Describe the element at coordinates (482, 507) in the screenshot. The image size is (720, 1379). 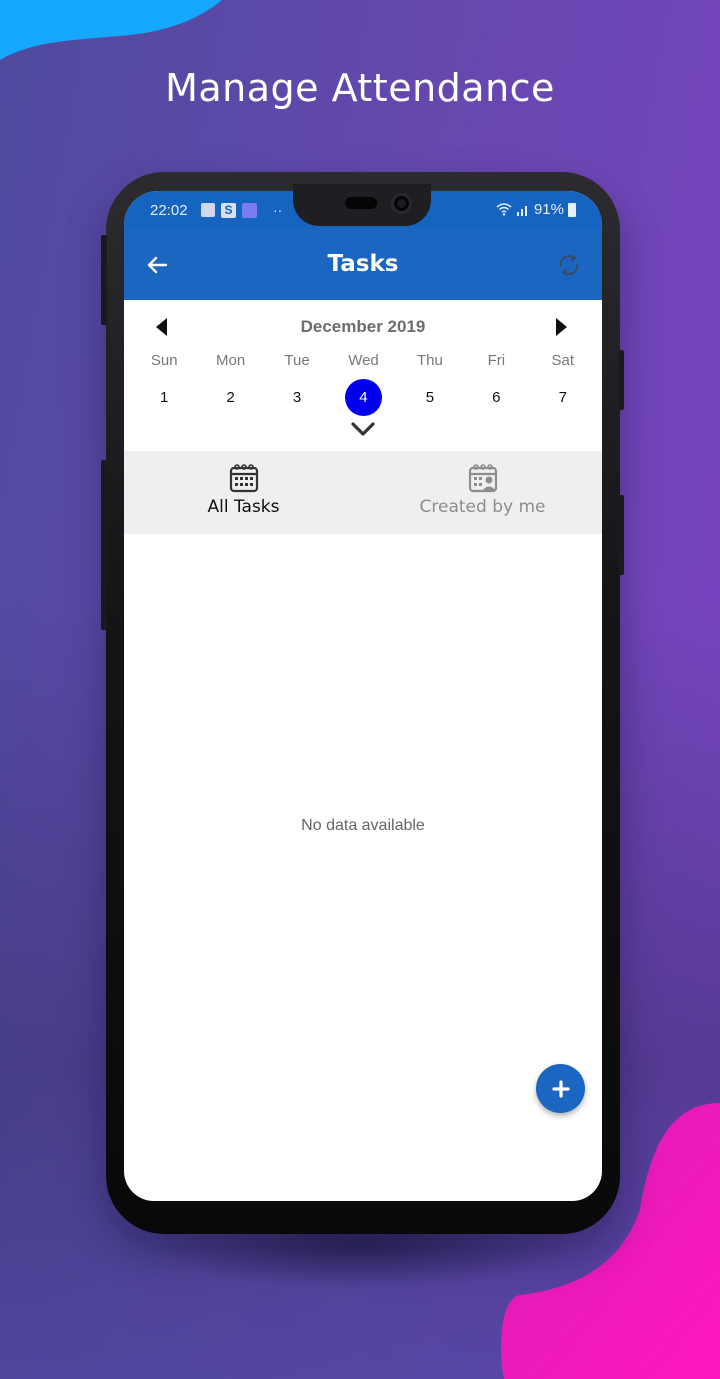
I see `tab-label: Created by me` at that location.